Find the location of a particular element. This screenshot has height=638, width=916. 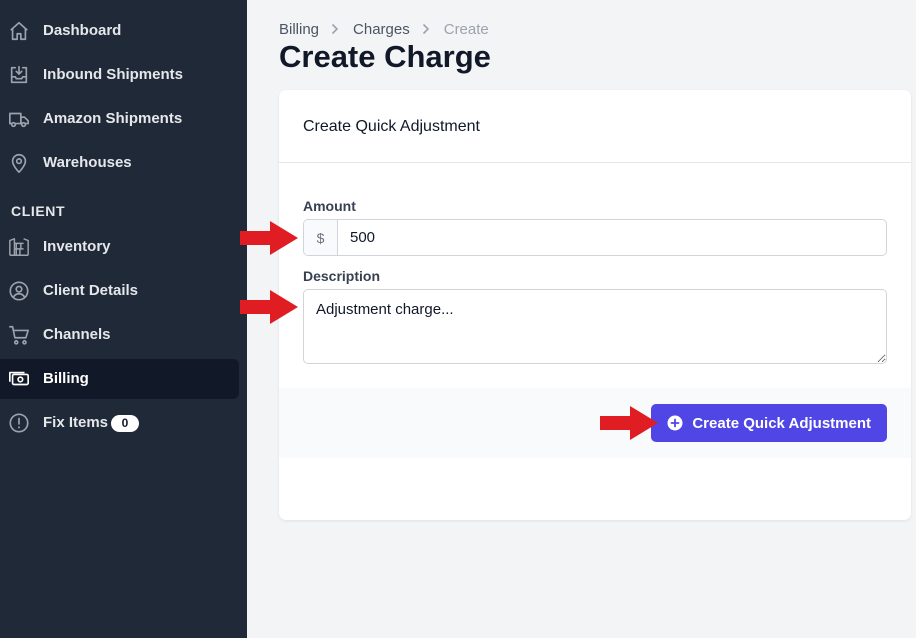

breadcrumb-billing: Billing is located at coordinates (299, 29).